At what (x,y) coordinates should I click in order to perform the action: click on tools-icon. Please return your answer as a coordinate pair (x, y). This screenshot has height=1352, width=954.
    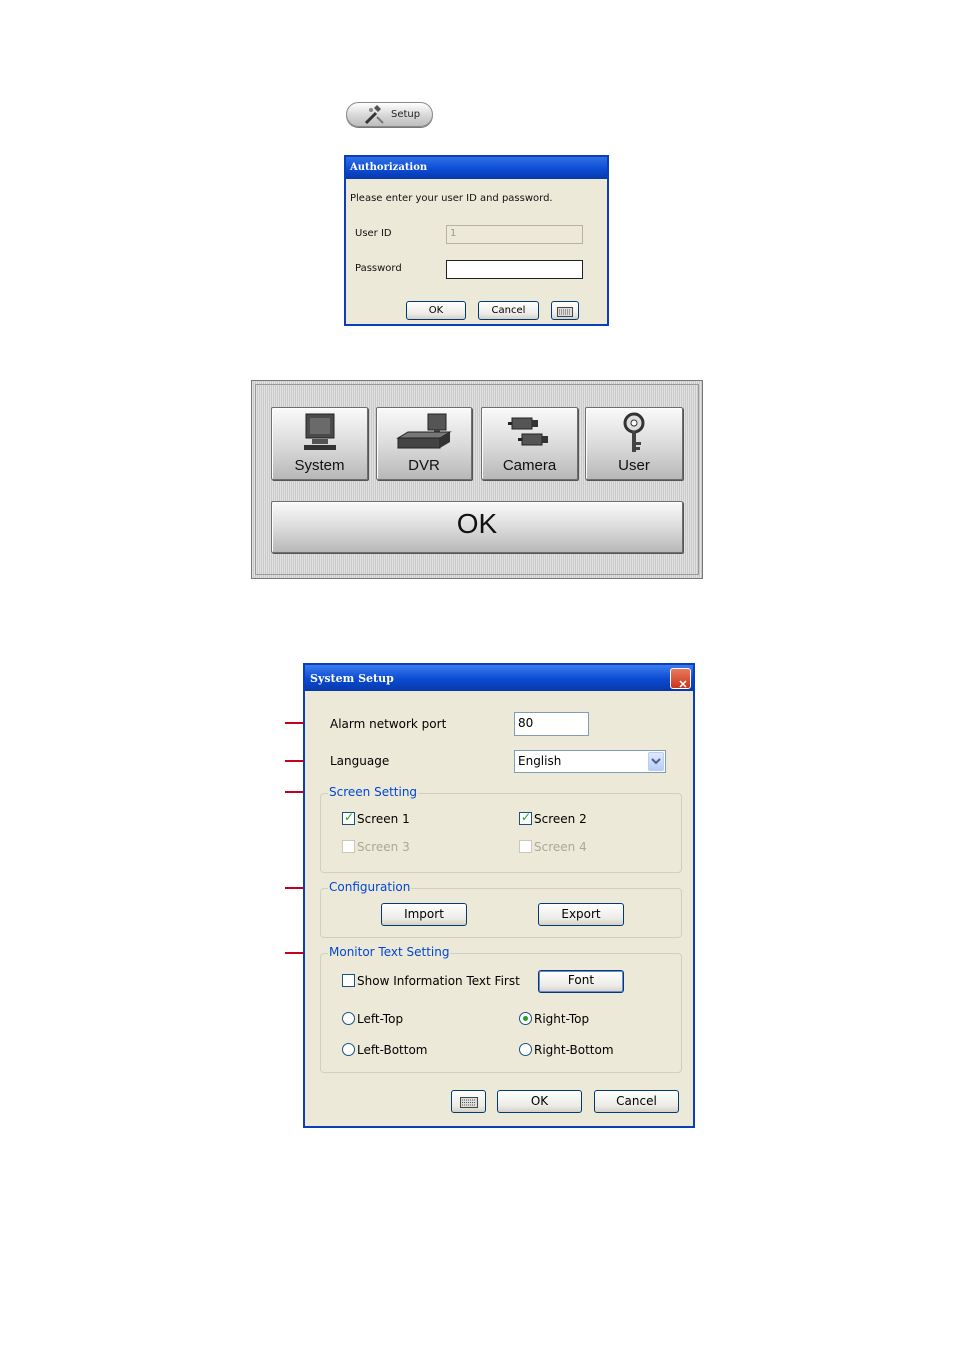
    Looking at the image, I should click on (374, 115).